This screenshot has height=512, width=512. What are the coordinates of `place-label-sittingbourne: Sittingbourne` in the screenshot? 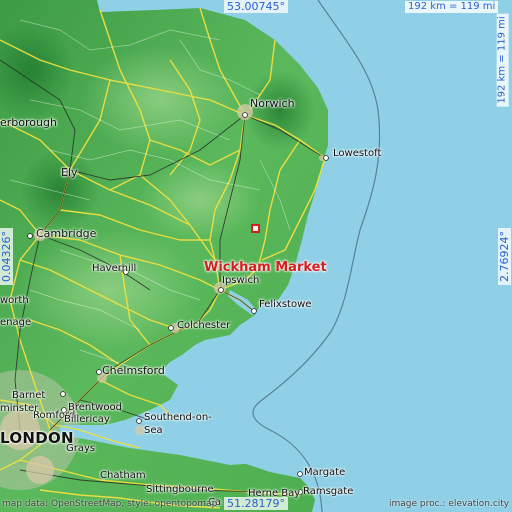 It's located at (180, 490).